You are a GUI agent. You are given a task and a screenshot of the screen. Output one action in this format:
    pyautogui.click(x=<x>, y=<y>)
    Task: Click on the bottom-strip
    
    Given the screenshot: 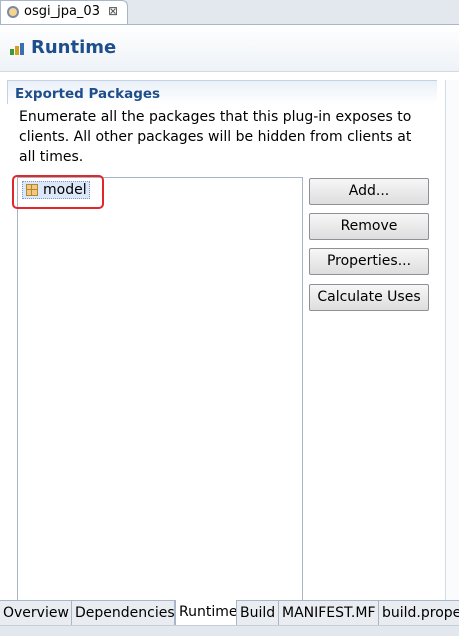 What is the action you would take?
    pyautogui.click(x=229, y=630)
    